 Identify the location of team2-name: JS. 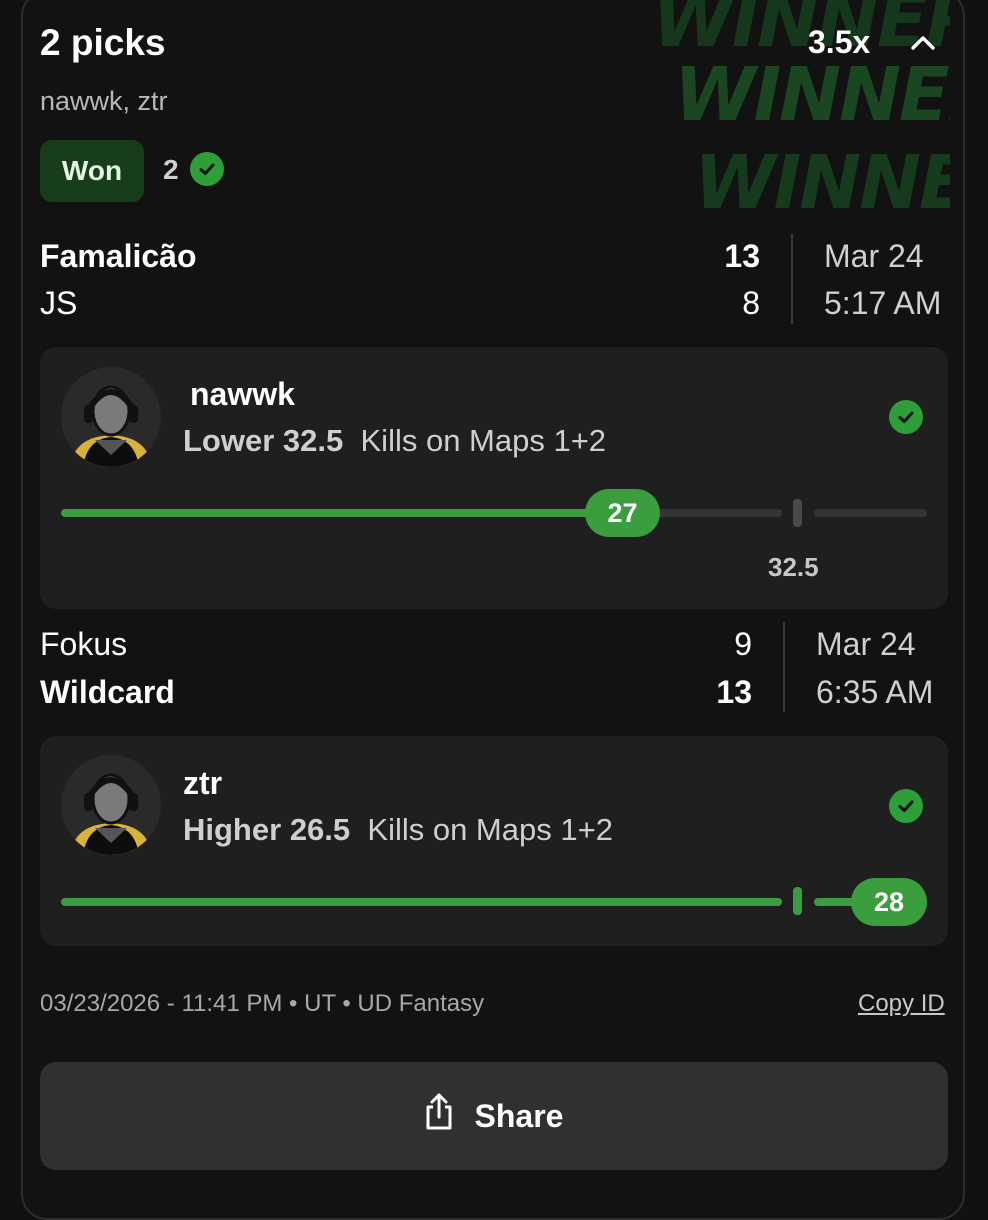
(59, 303).